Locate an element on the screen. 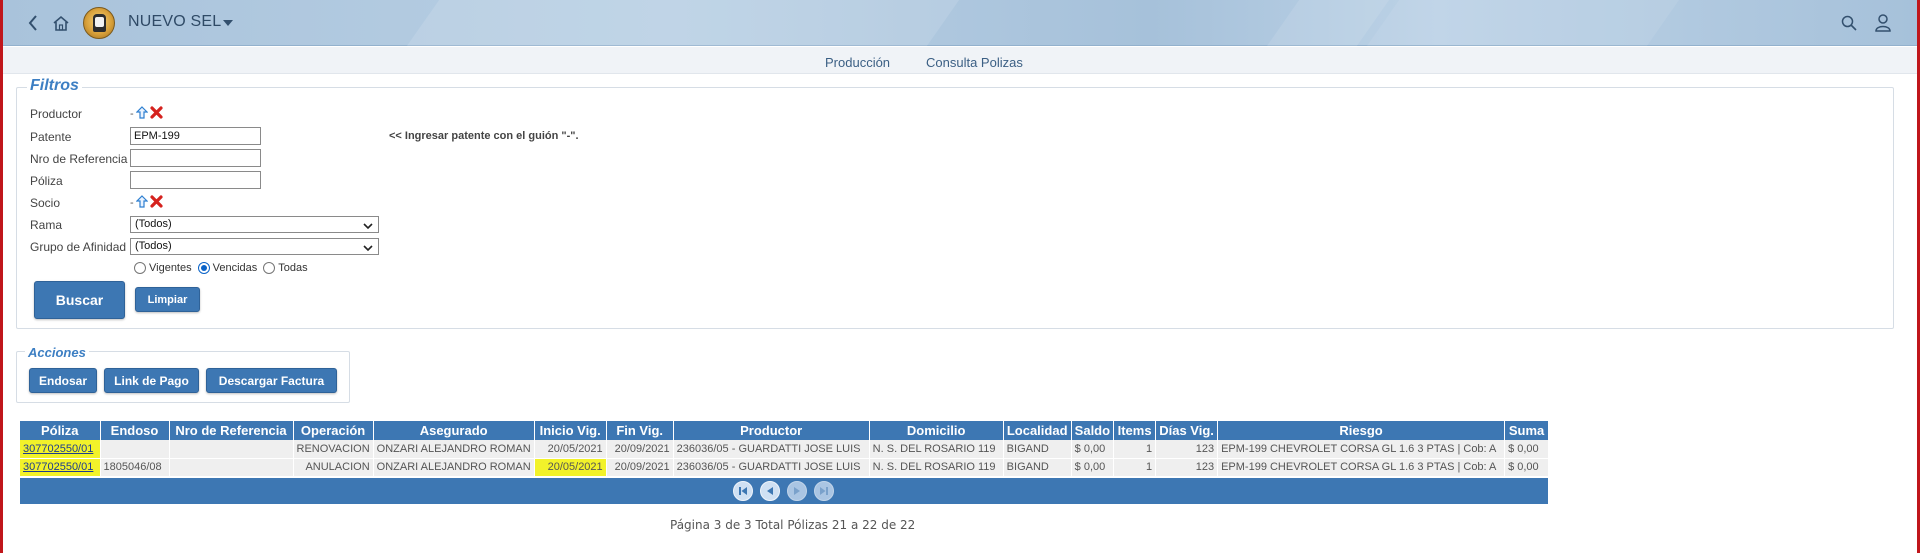 The height and width of the screenshot is (553, 1920). descargar-factura-button: Descargar Factura is located at coordinates (271, 380).